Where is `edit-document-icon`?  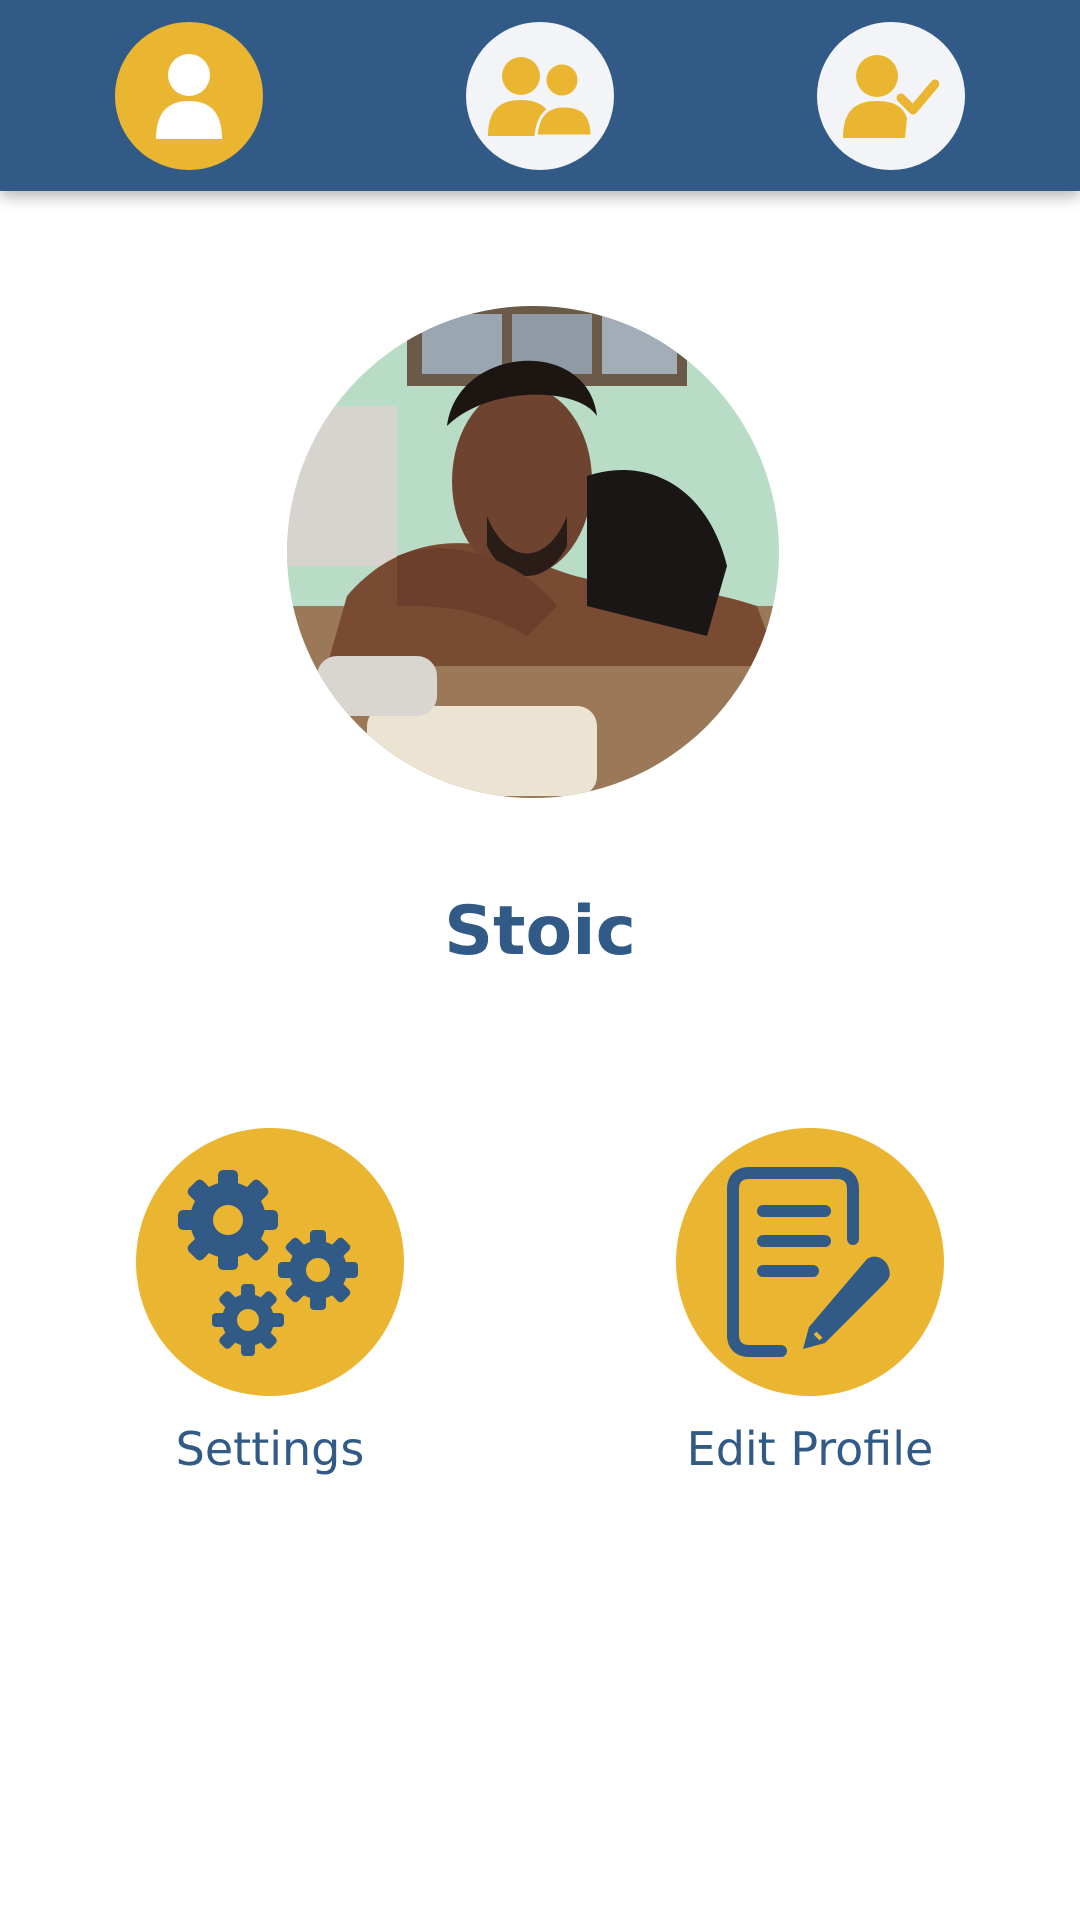
edit-document-icon is located at coordinates (808, 1262).